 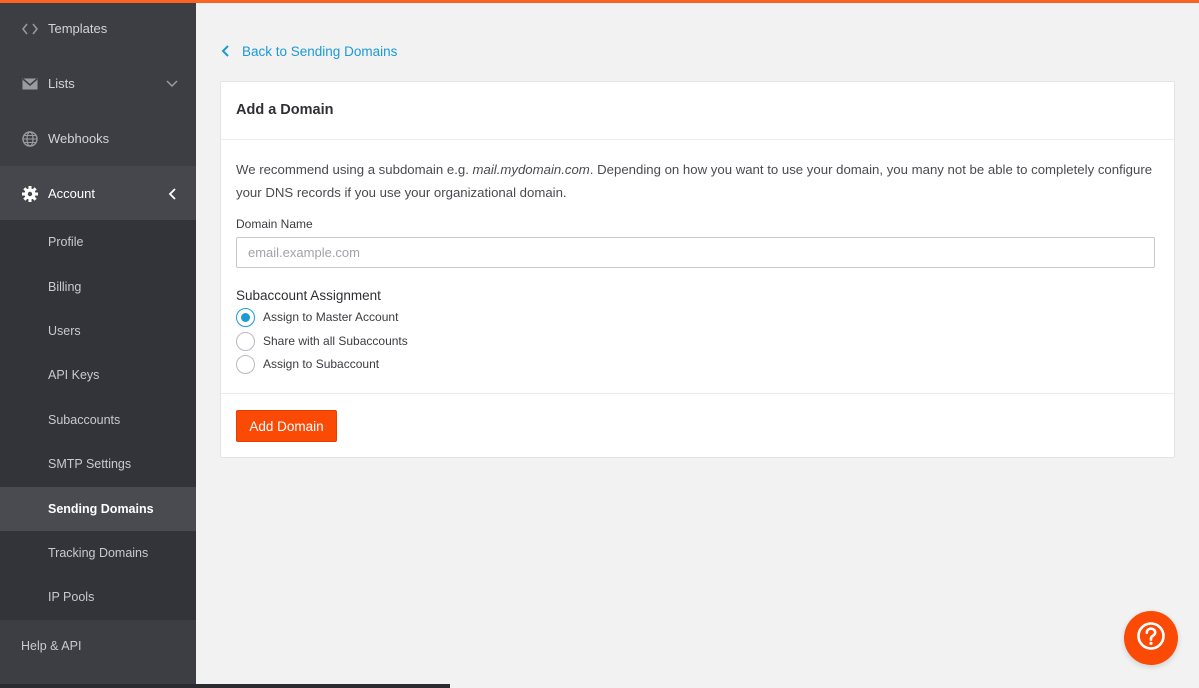 I want to click on sidebar-item-sending-domains: Sending Domains, so click(x=98, y=509).